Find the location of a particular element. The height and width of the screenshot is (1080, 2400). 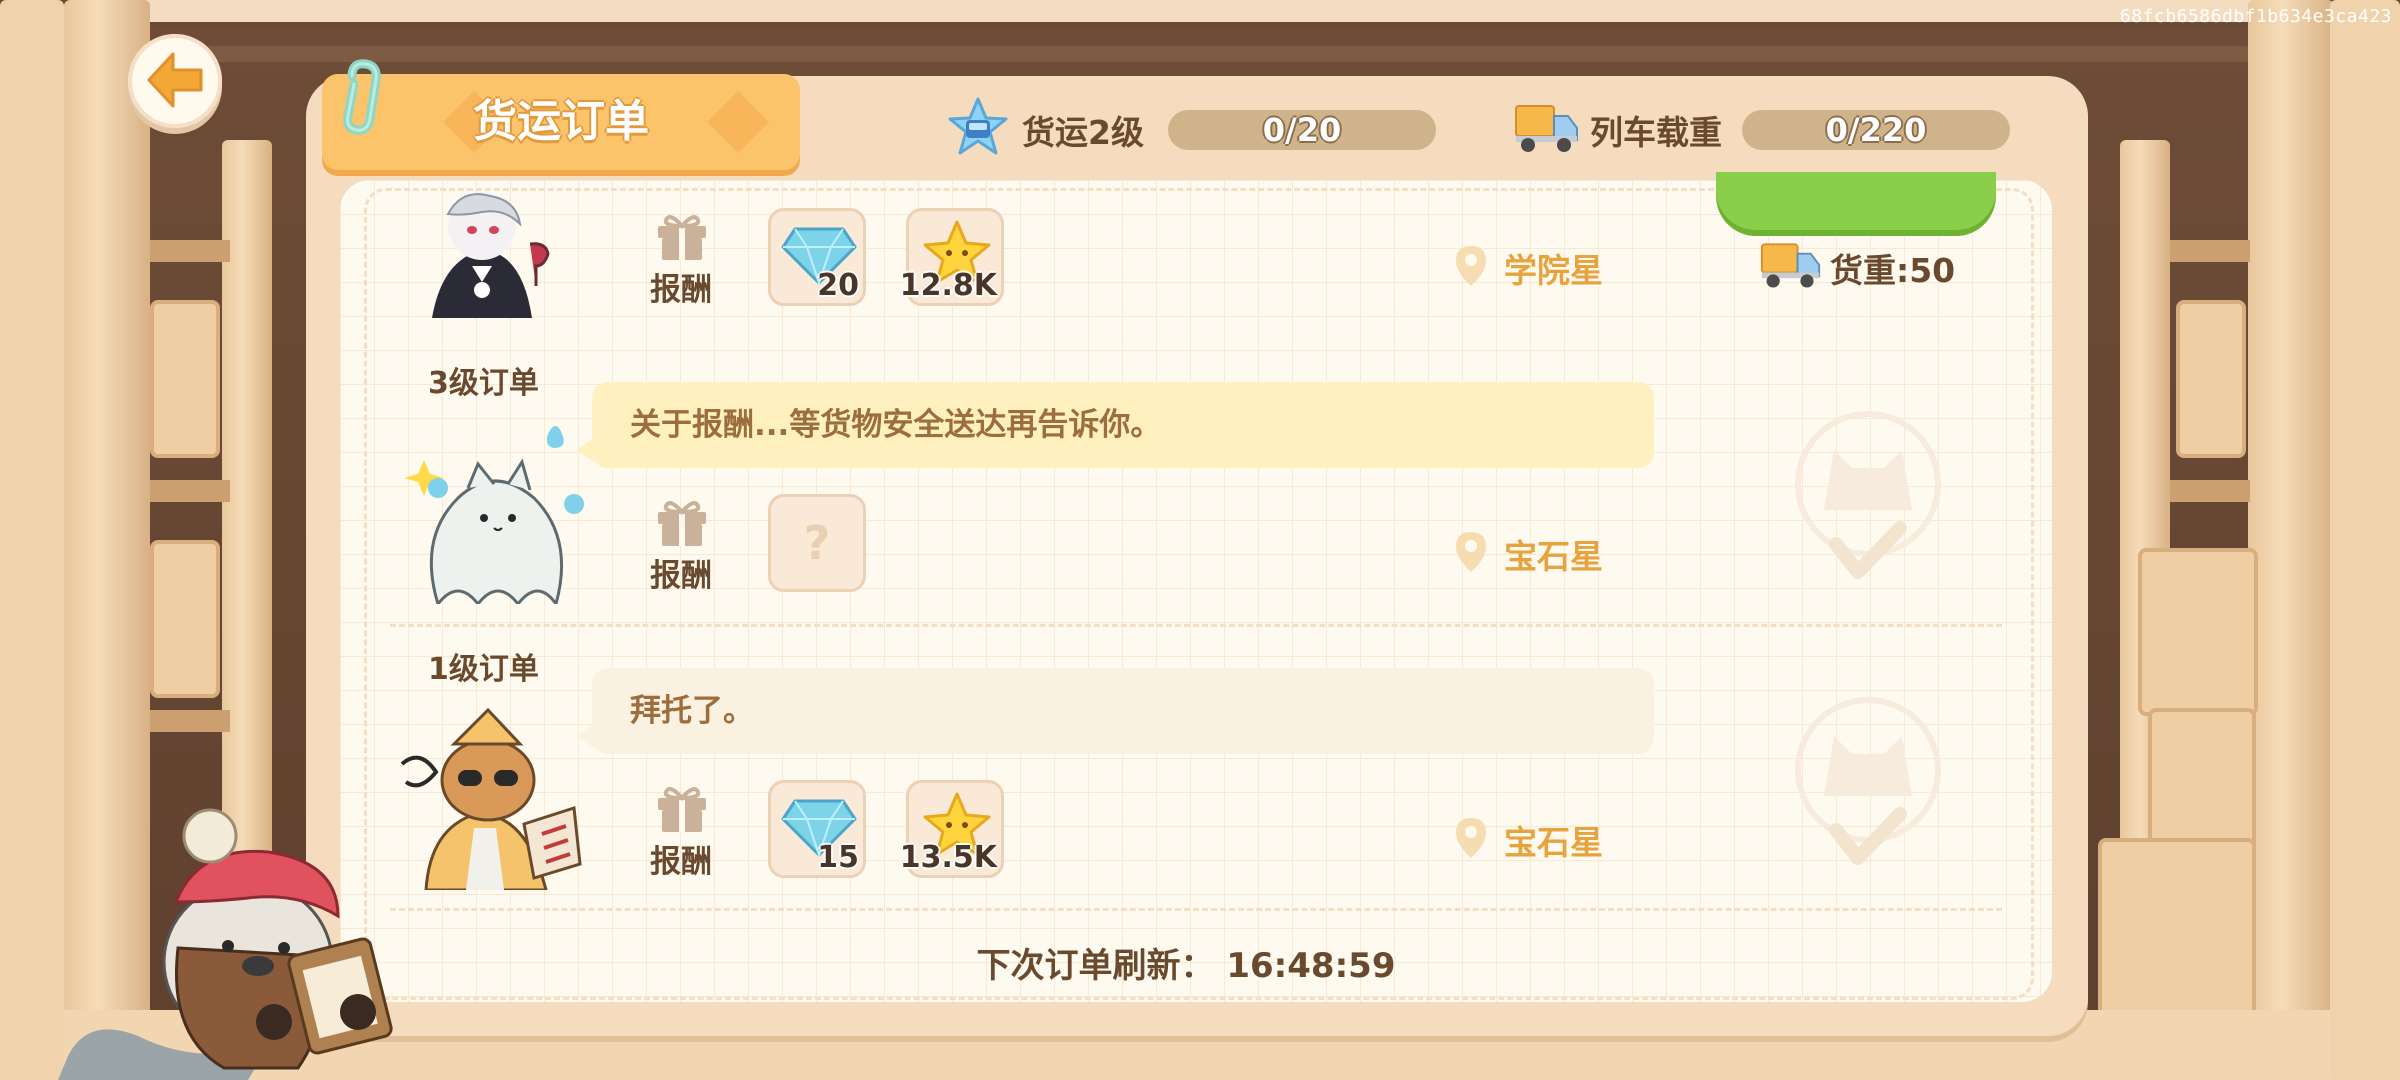

refresh-label: 下次订单刷新： is located at coordinates (1095, 966).